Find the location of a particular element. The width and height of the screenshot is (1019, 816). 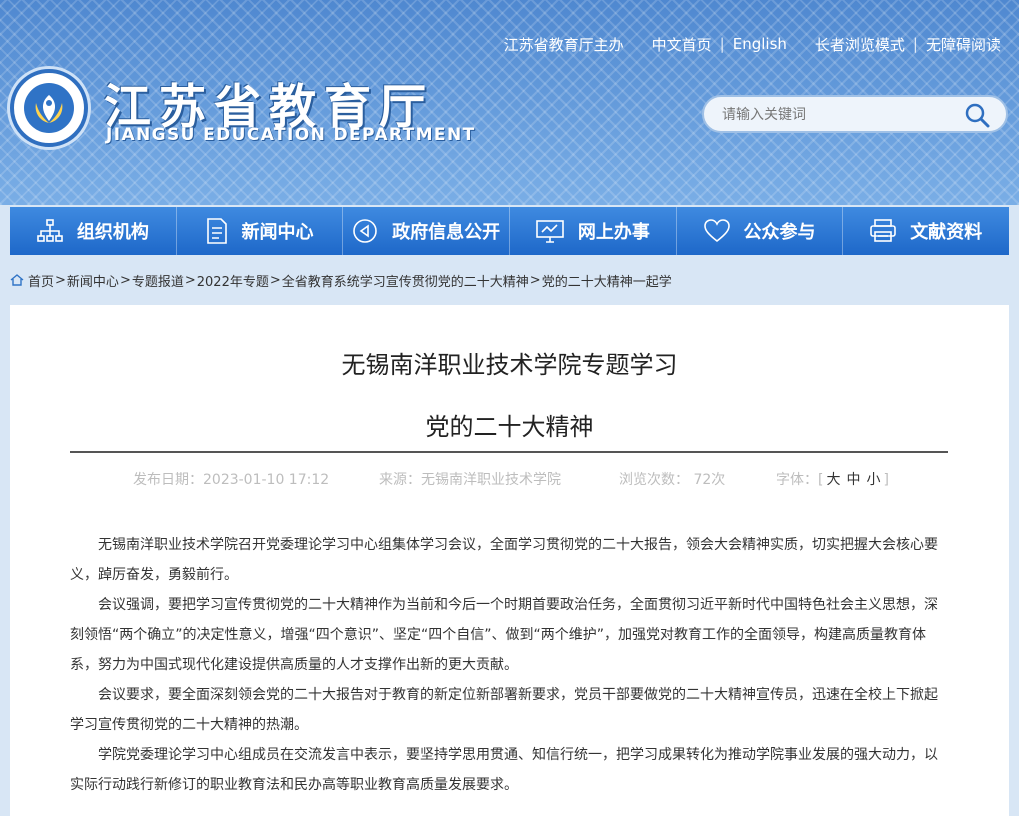

article-source: 来源：无锡南洋职业技术学院 is located at coordinates (470, 480).